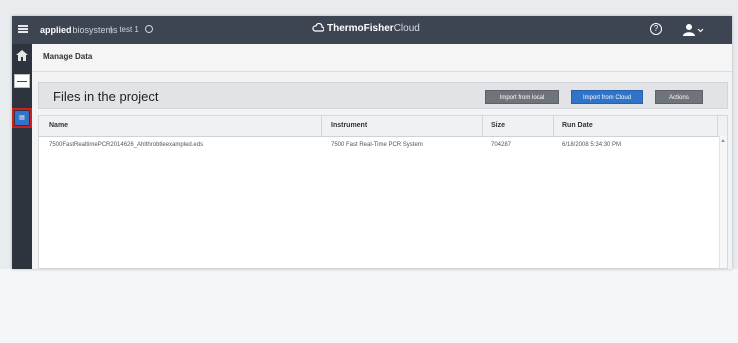  Describe the element at coordinates (723, 140) in the screenshot. I see `scroll-up-icon` at that location.